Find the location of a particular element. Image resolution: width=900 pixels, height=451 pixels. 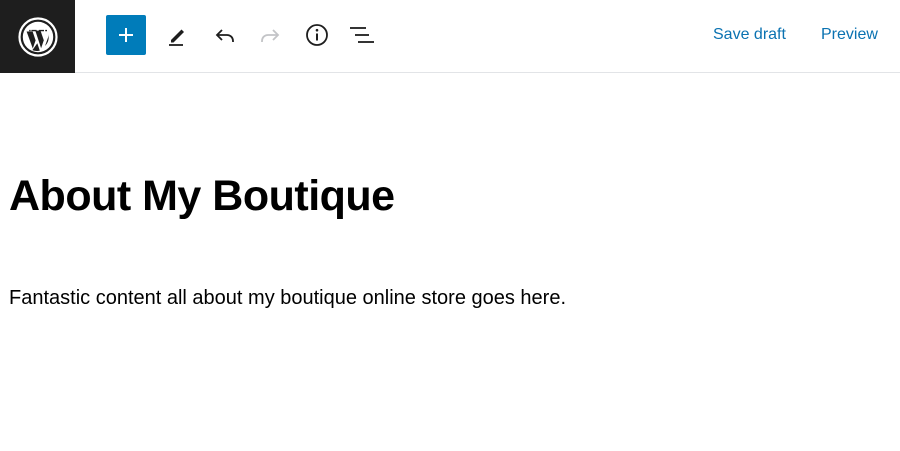

wordpress-logo-button is located at coordinates (37, 36).